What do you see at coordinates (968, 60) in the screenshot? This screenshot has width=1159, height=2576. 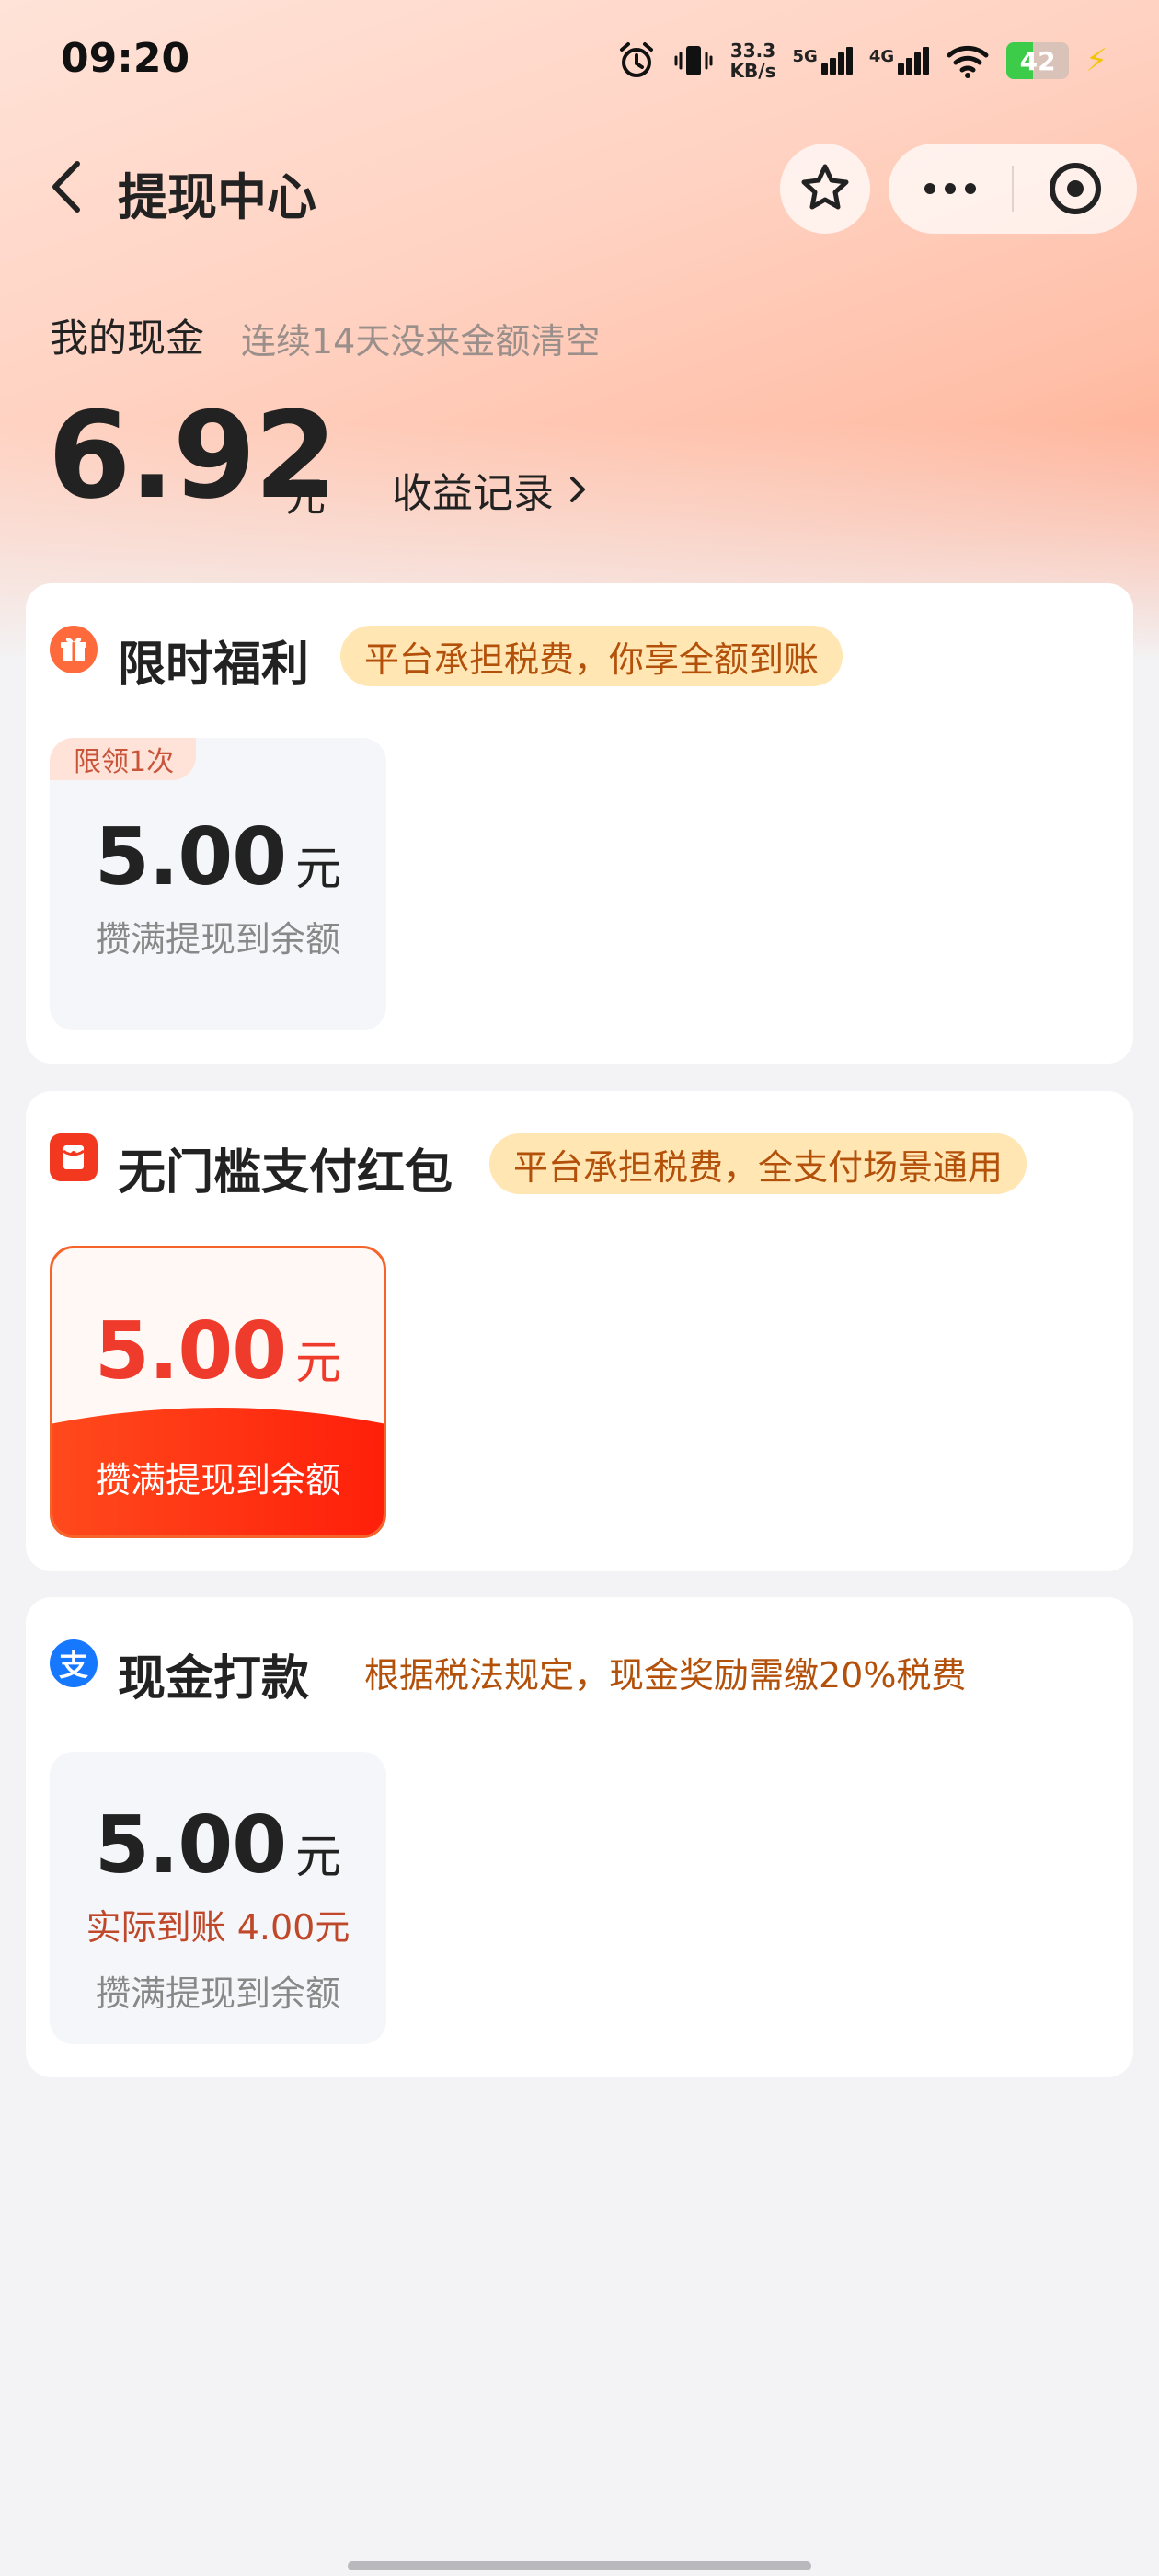 I see `wifi-icon` at bounding box center [968, 60].